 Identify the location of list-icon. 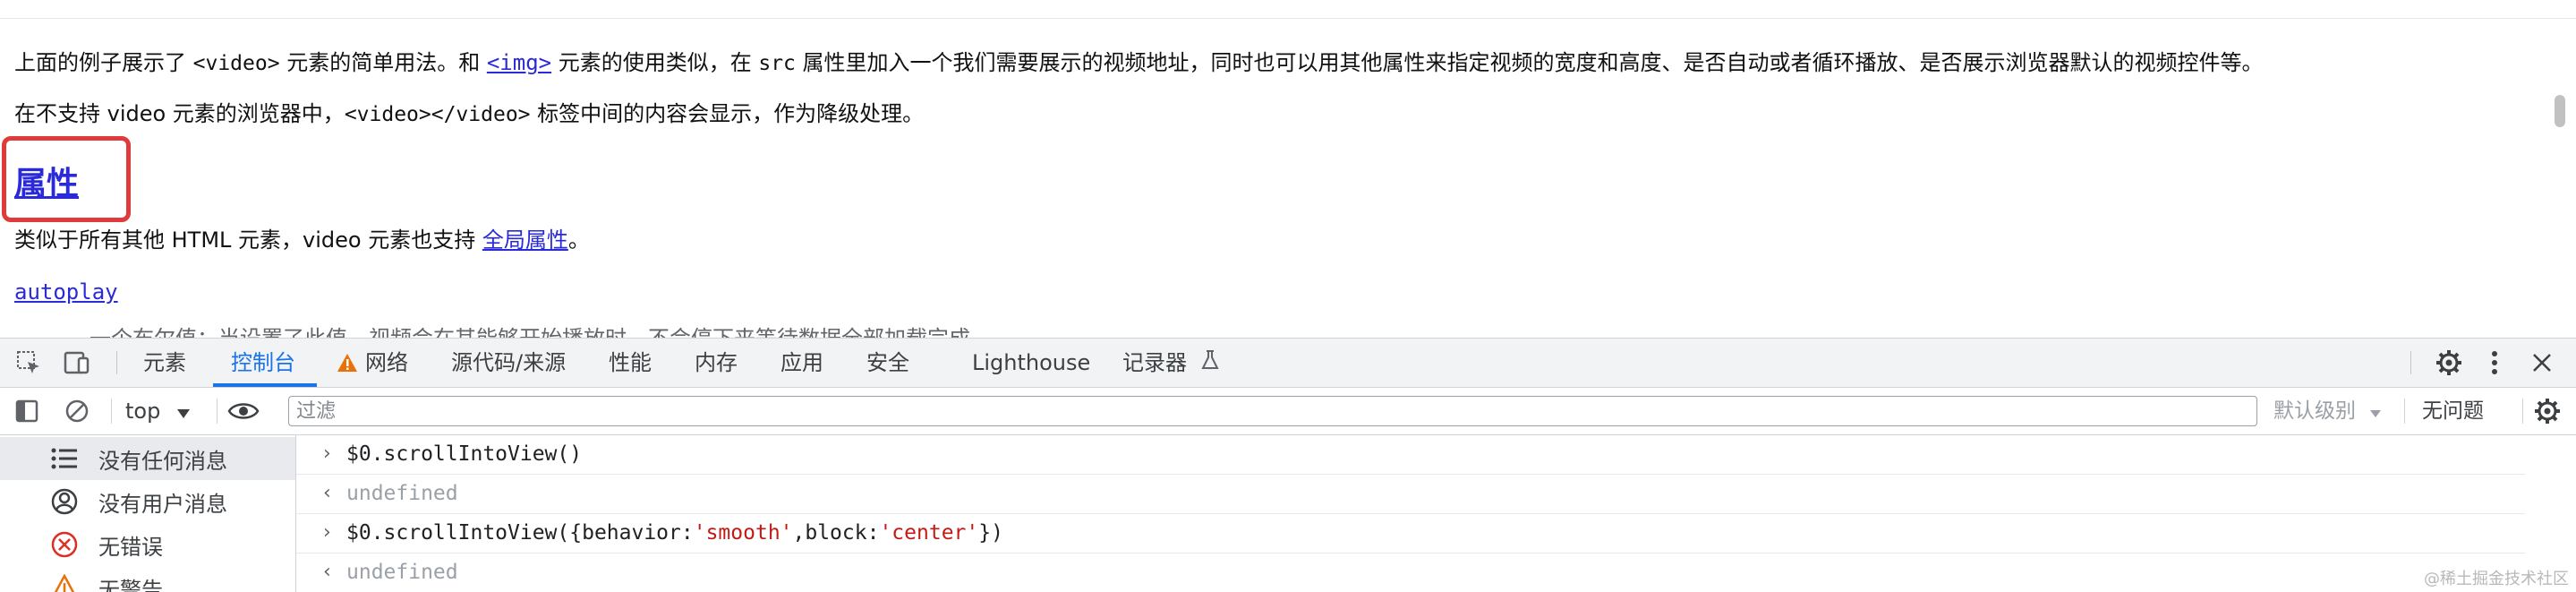
(64, 458).